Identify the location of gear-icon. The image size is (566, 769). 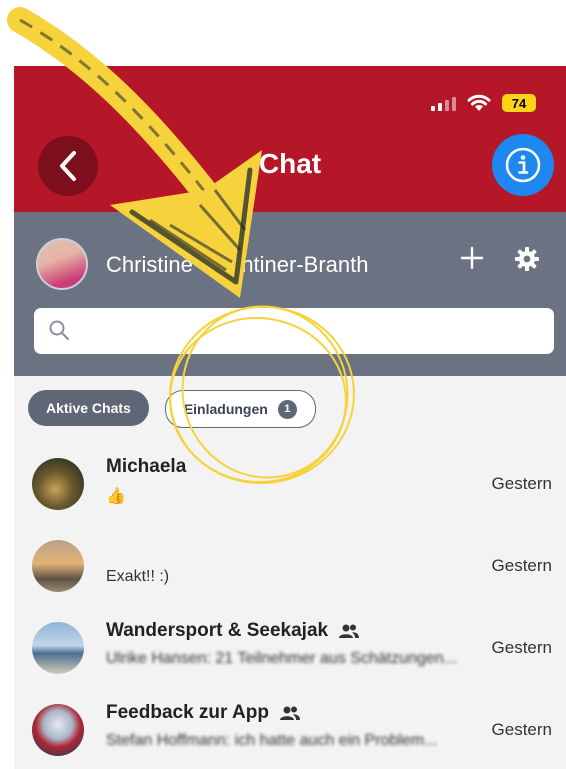
(527, 259).